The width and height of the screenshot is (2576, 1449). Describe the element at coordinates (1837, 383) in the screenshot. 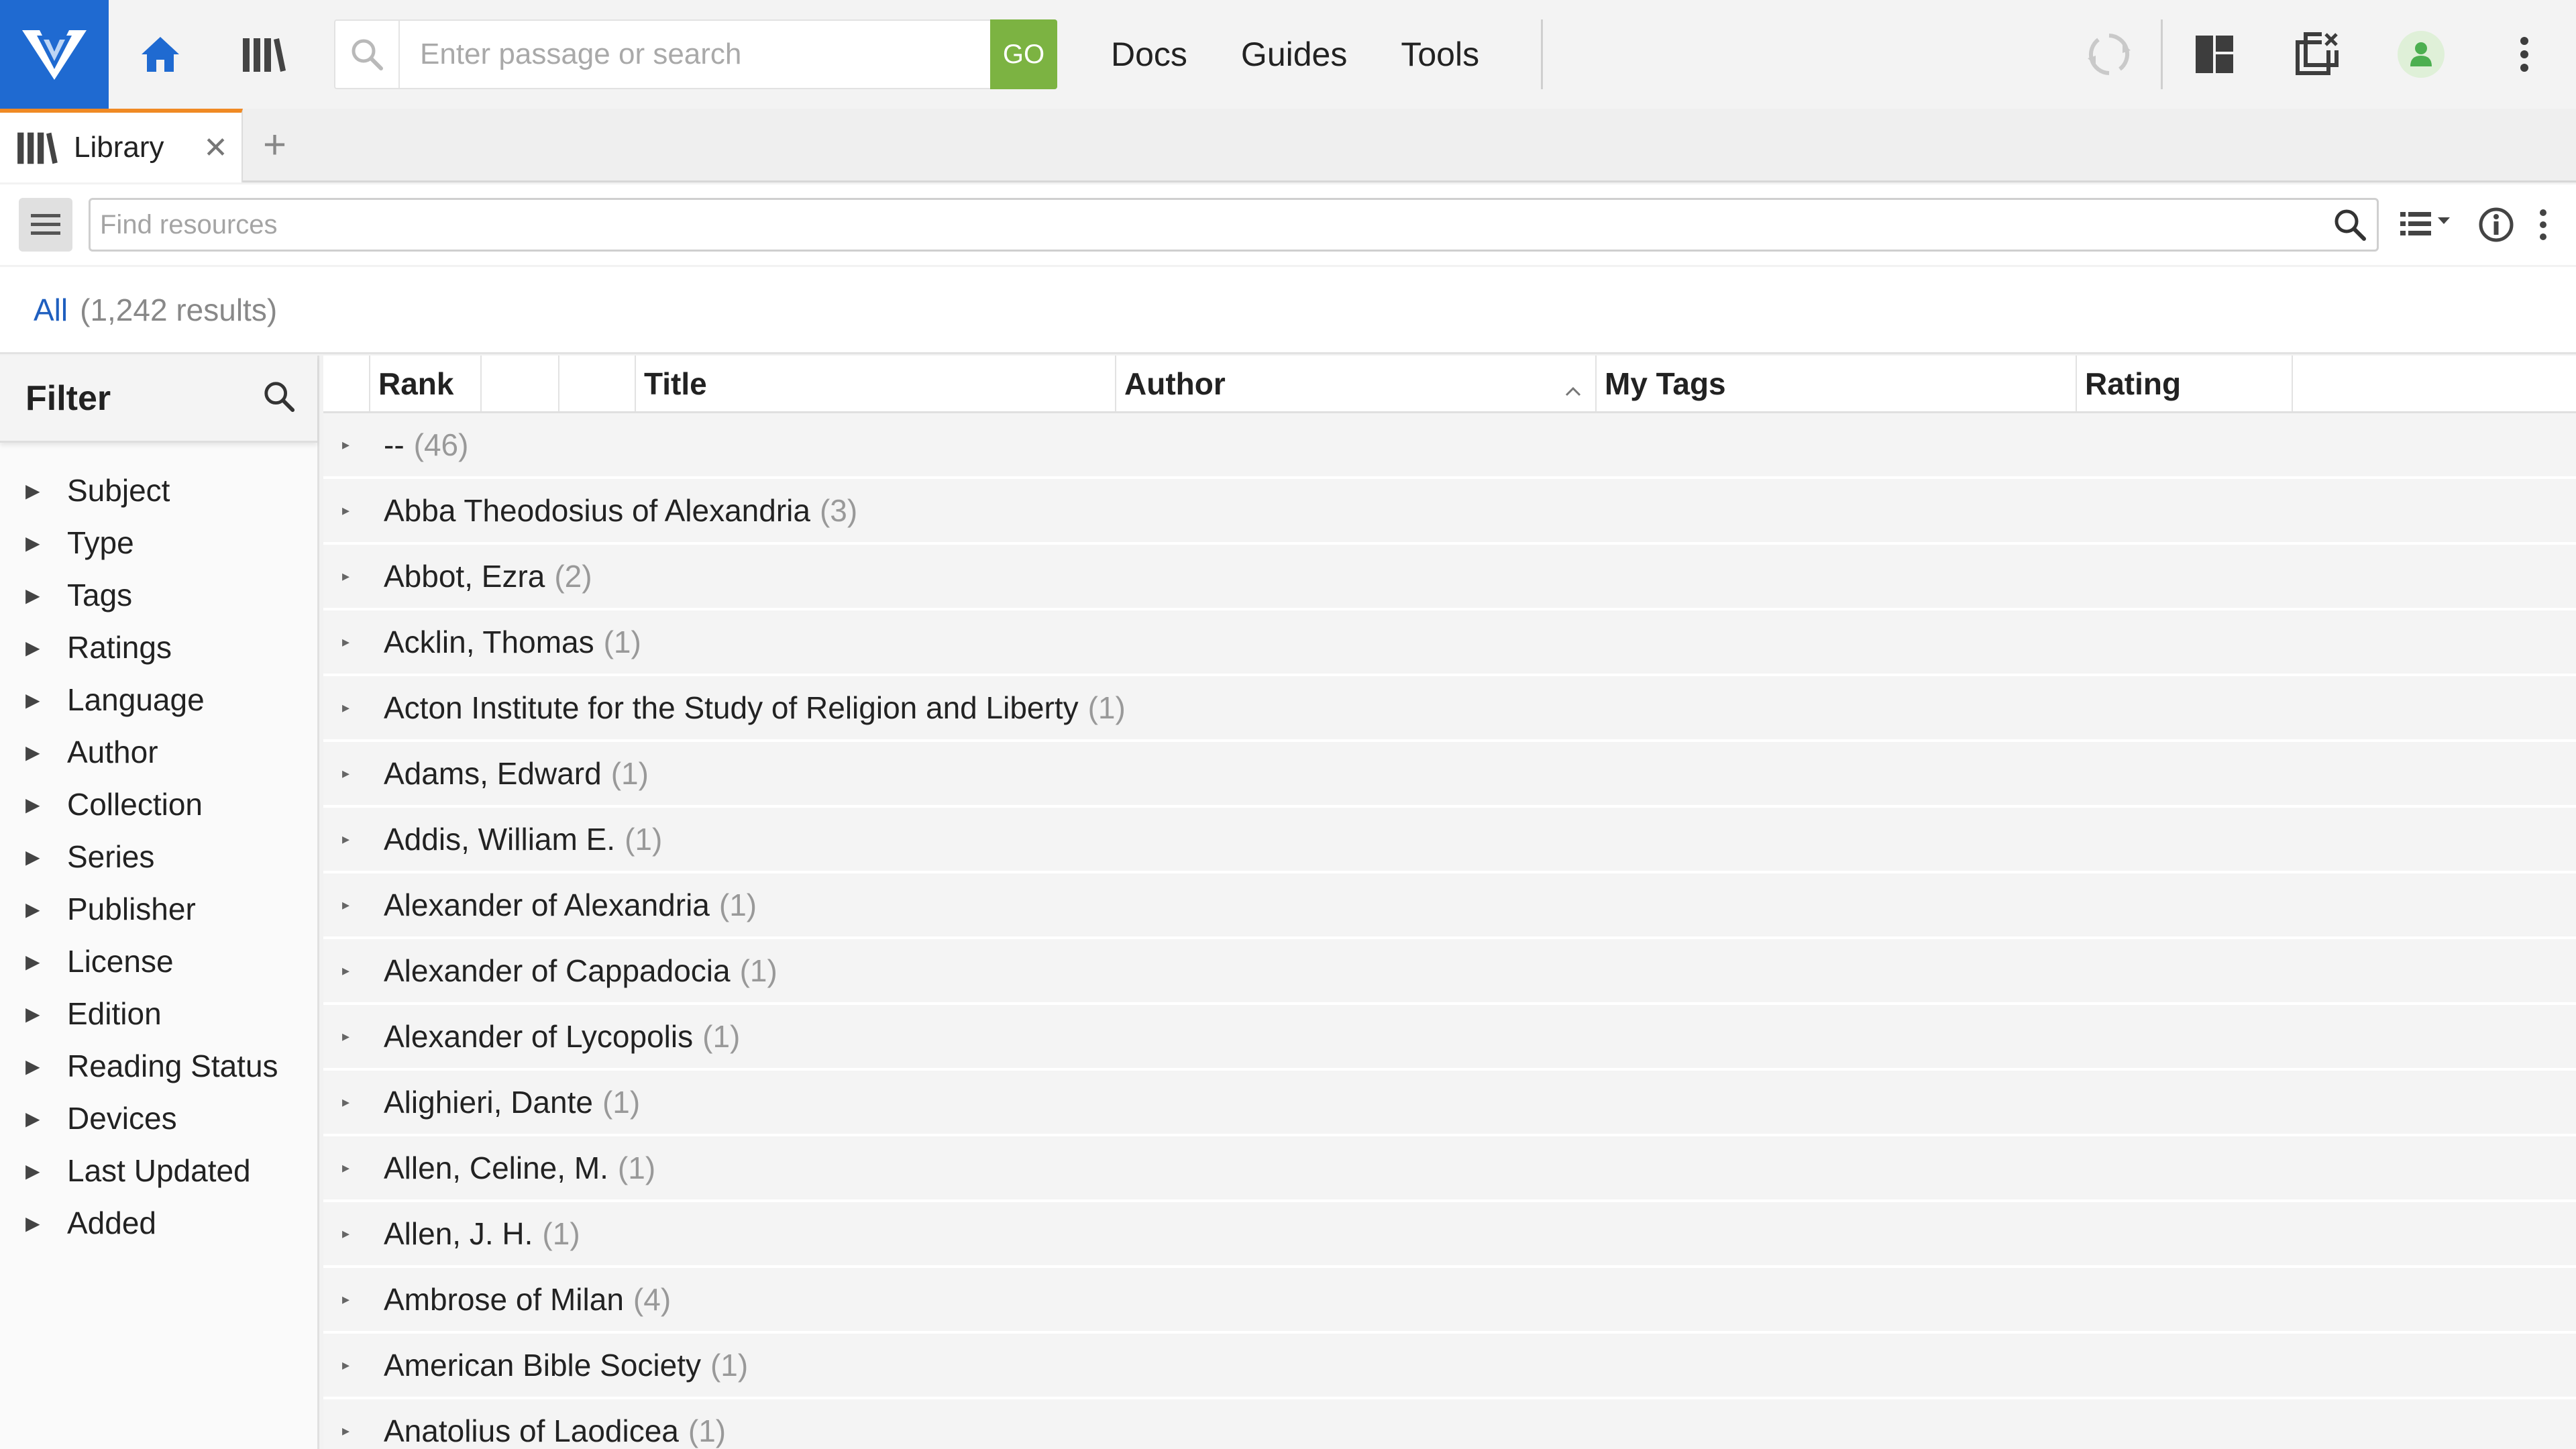

I see `column-my-tags: My Tags` at that location.